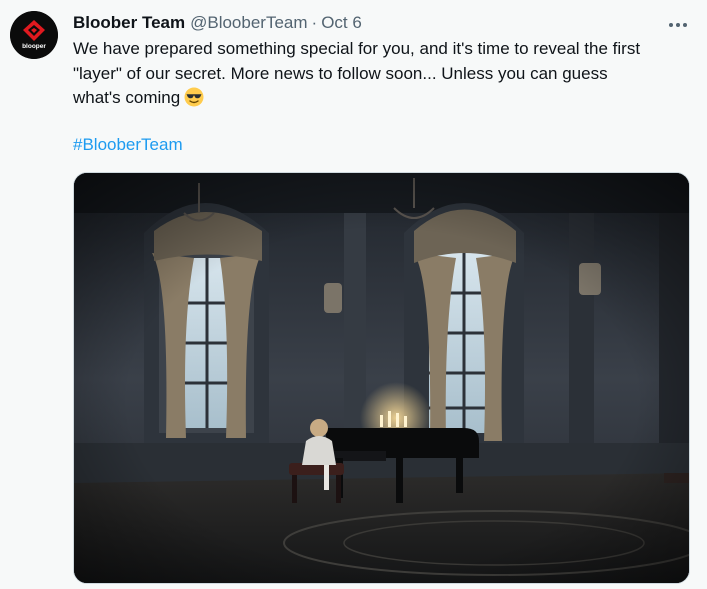 This screenshot has height=589, width=707. I want to click on more-horizontal-icon, so click(678, 23).